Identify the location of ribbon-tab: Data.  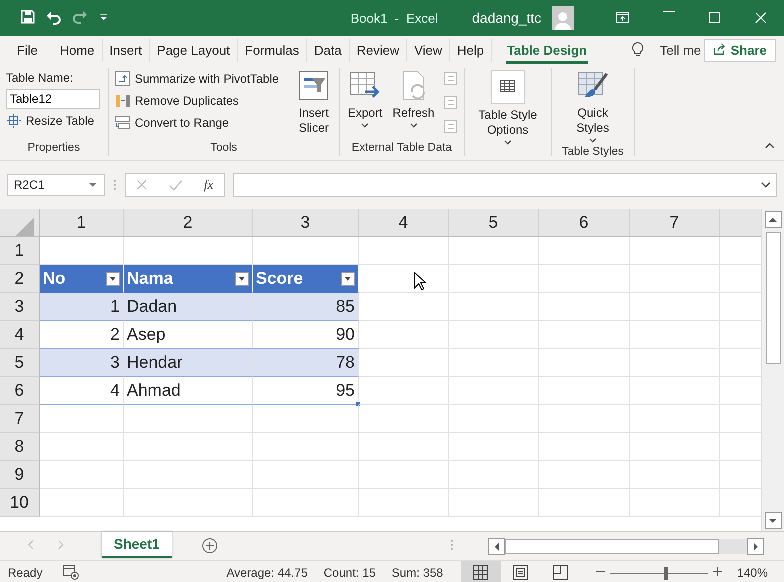
(328, 50).